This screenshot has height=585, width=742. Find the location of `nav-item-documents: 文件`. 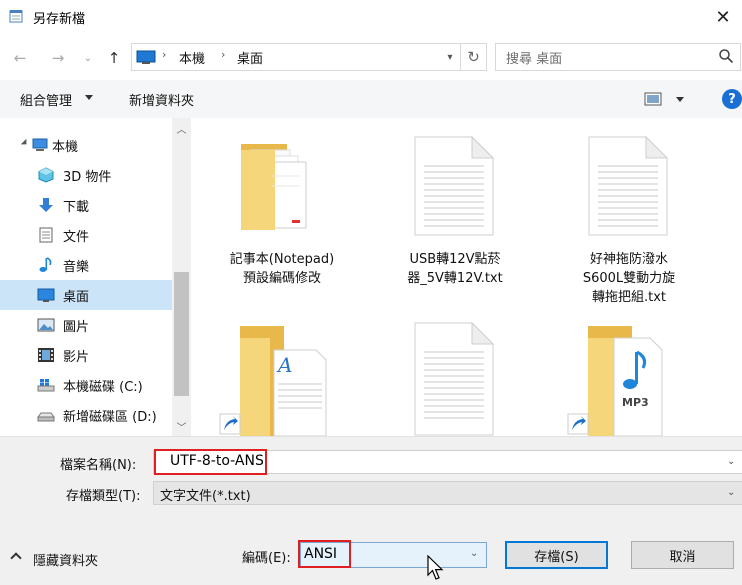

nav-item-documents: 文件 is located at coordinates (86, 235).